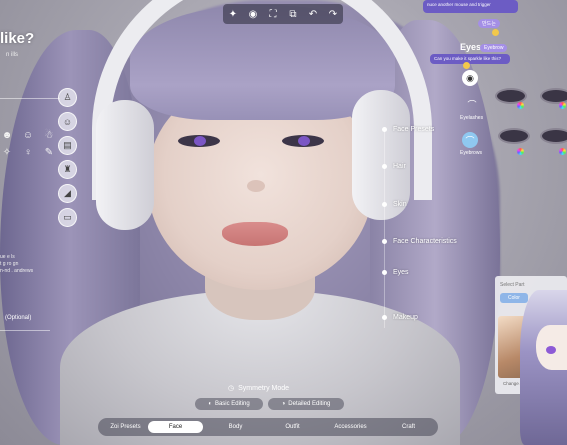 Image resolution: width=567 pixels, height=445 pixels. Describe the element at coordinates (7, 257) in the screenshot. I see `small-text-1: ue e ls` at that location.